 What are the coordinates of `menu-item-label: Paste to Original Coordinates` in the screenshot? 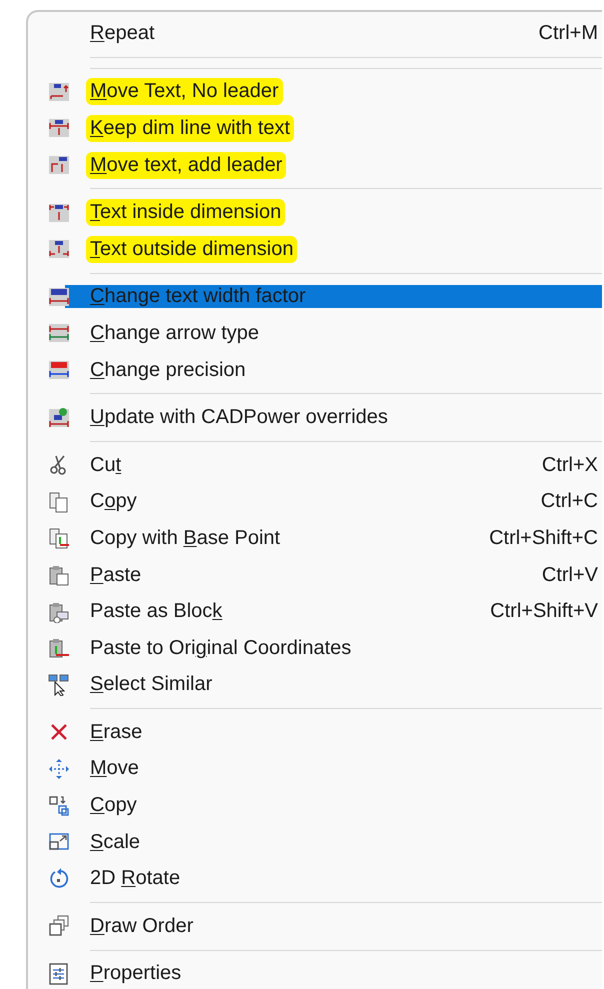 It's located at (221, 648).